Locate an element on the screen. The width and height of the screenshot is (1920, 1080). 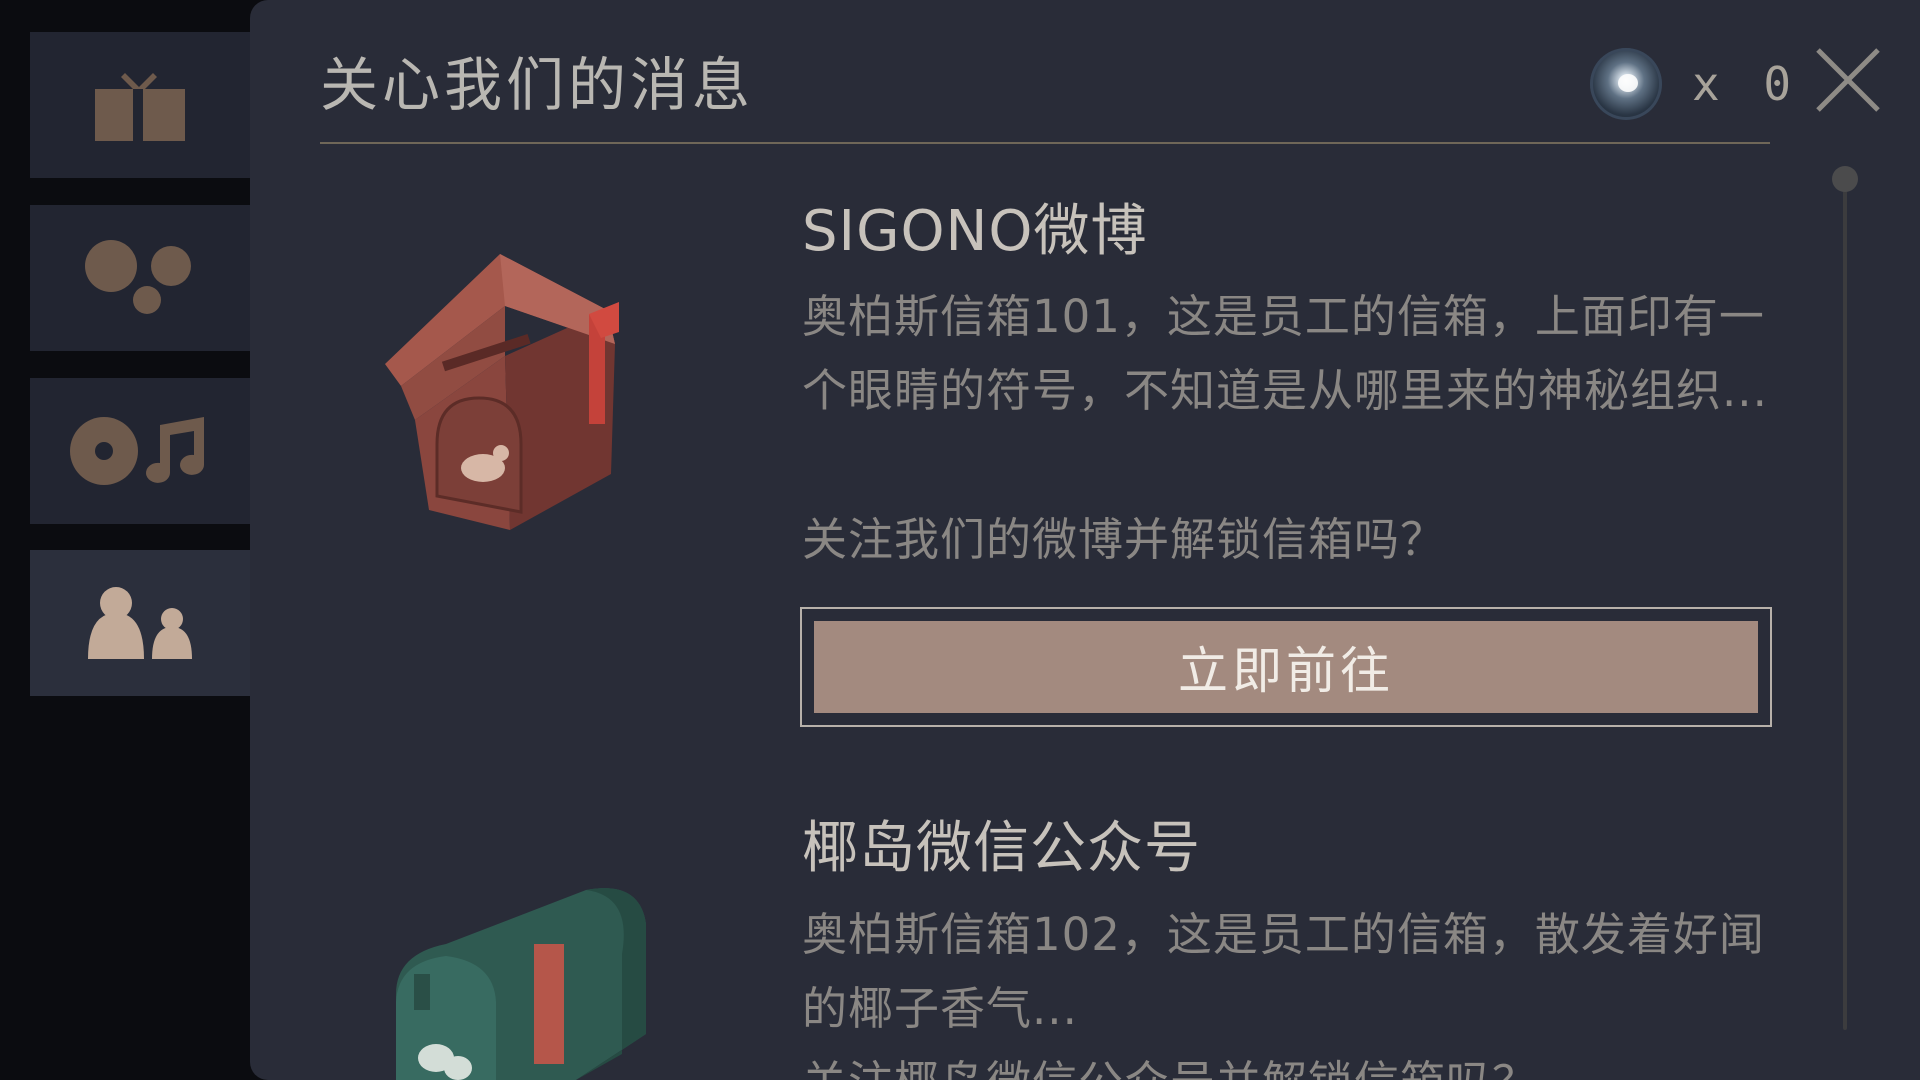
tab-music is located at coordinates (140, 451).